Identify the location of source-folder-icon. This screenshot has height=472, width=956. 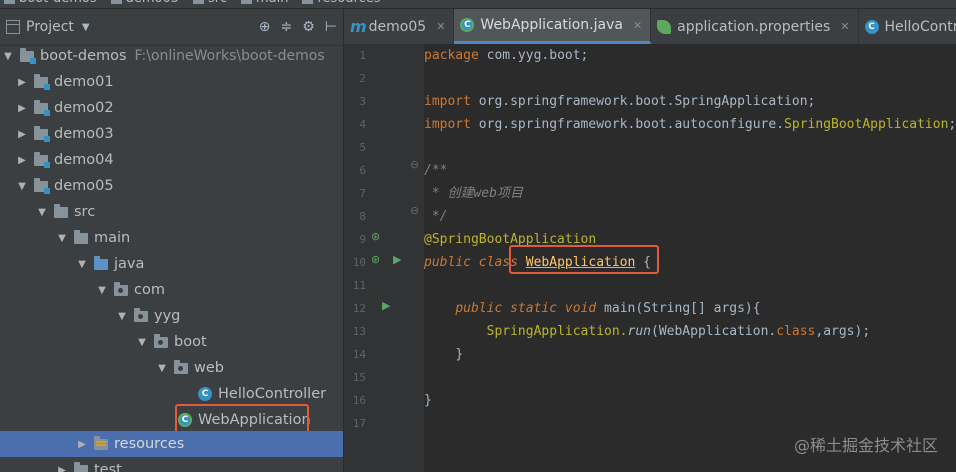
(101, 262).